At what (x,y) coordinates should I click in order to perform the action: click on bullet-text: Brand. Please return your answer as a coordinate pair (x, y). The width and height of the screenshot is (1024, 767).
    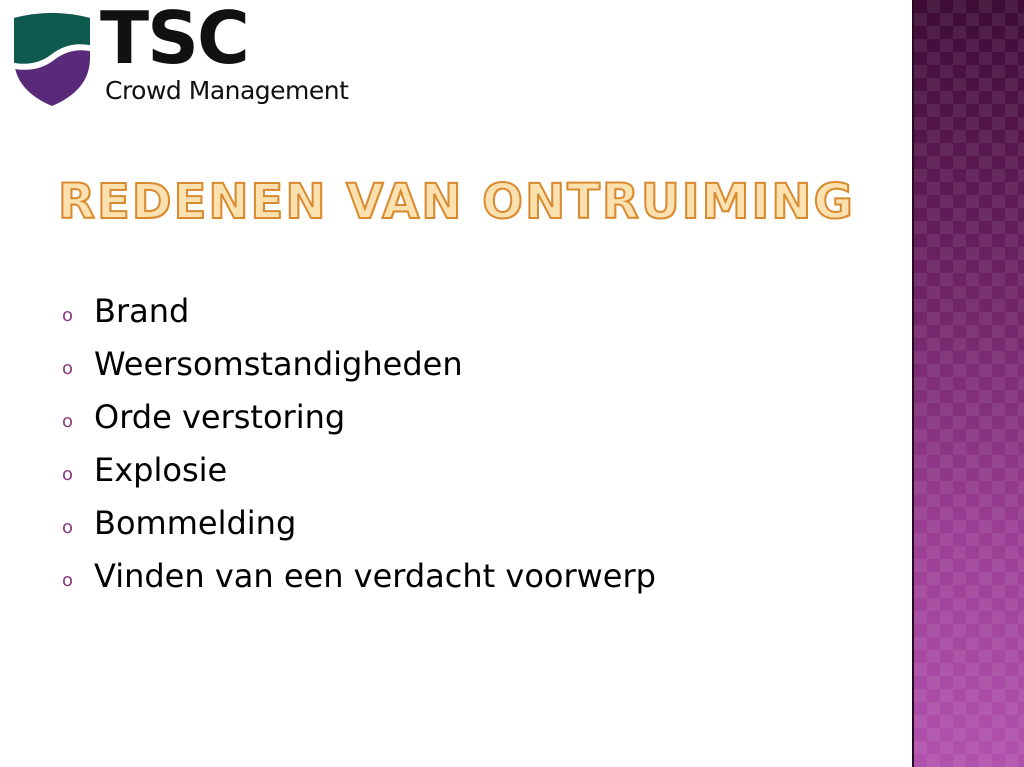
    Looking at the image, I should click on (142, 310).